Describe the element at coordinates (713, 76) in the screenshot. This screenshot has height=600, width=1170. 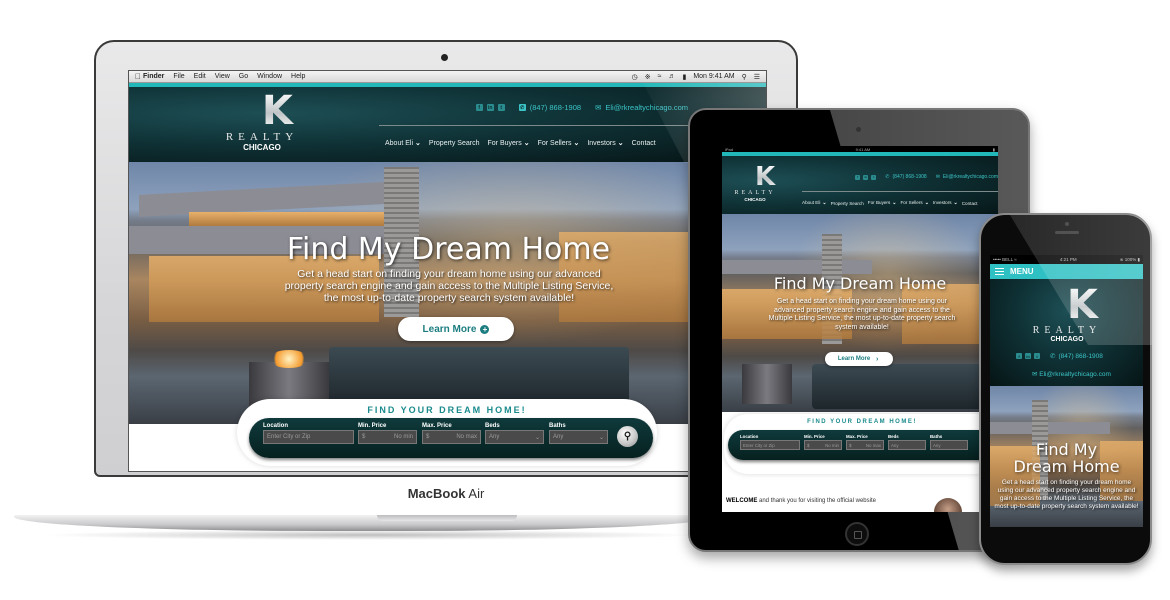
I see `menubar-clock: Mon 9:41 AM` at that location.